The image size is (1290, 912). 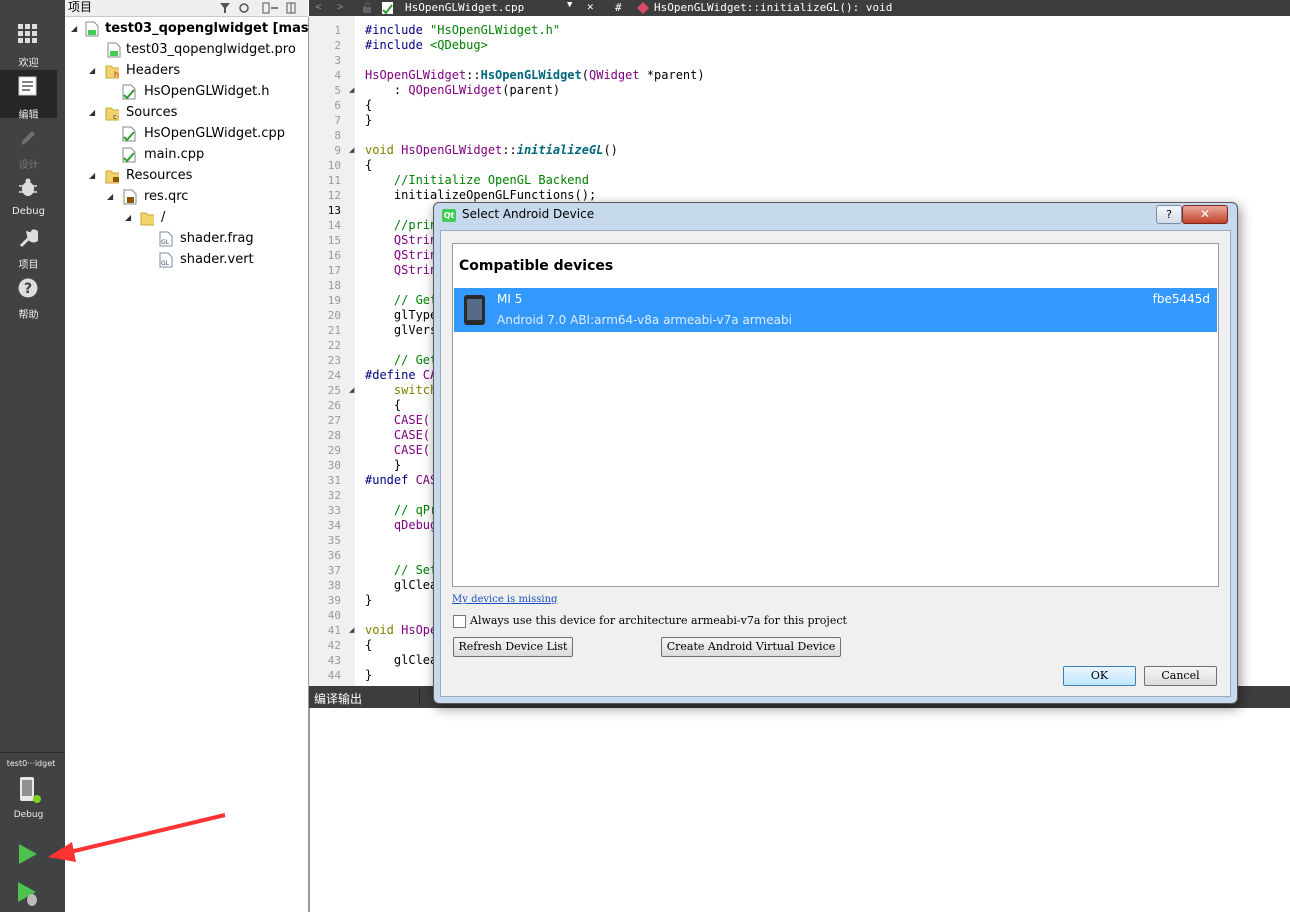 What do you see at coordinates (337, 30) in the screenshot?
I see `line-number: 1` at bounding box center [337, 30].